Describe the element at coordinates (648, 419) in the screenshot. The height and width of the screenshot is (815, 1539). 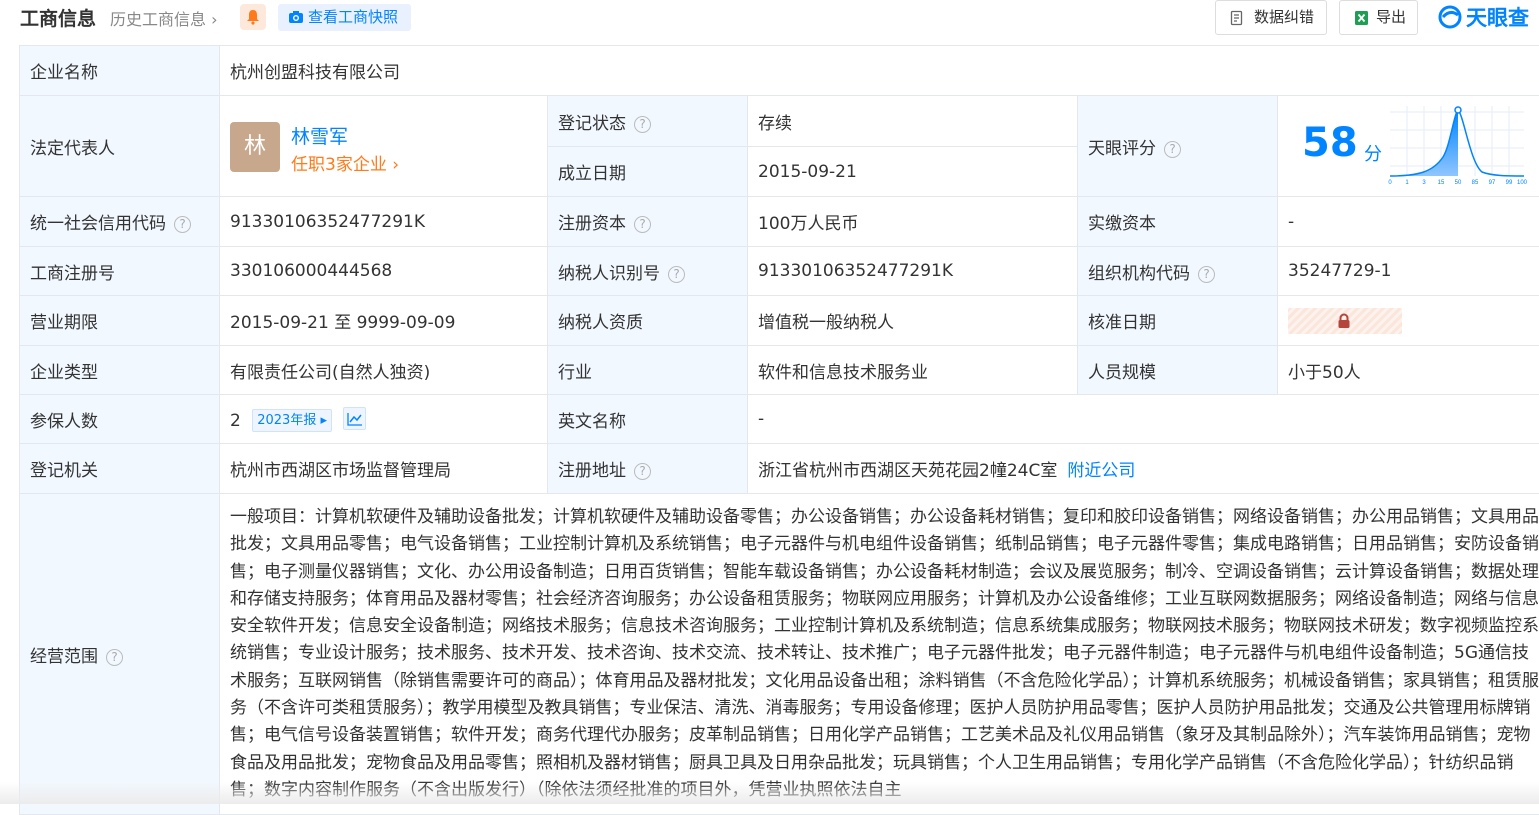
I see `english-name-label: 英文名称` at that location.